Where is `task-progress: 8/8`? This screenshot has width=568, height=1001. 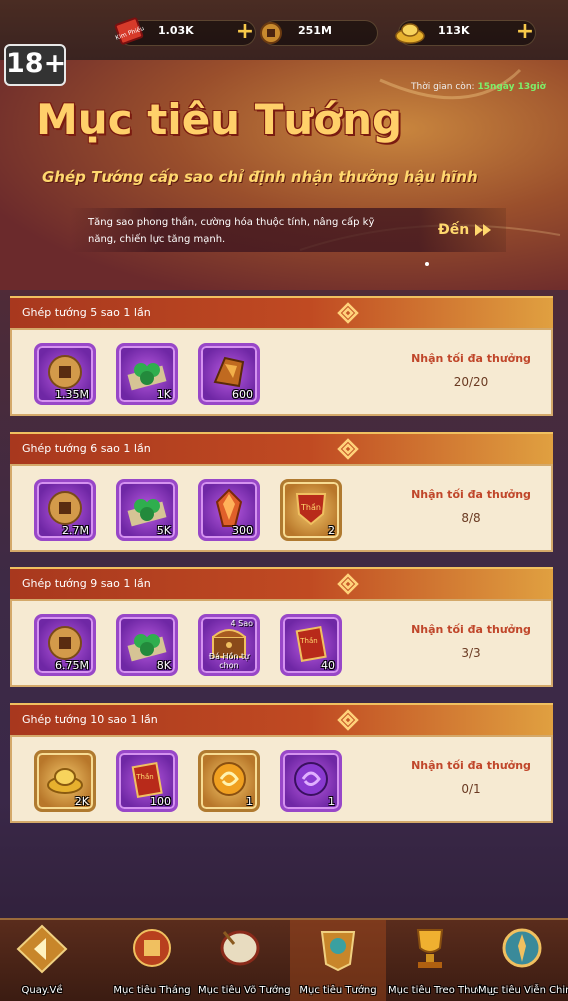 task-progress: 8/8 is located at coordinates (471, 518).